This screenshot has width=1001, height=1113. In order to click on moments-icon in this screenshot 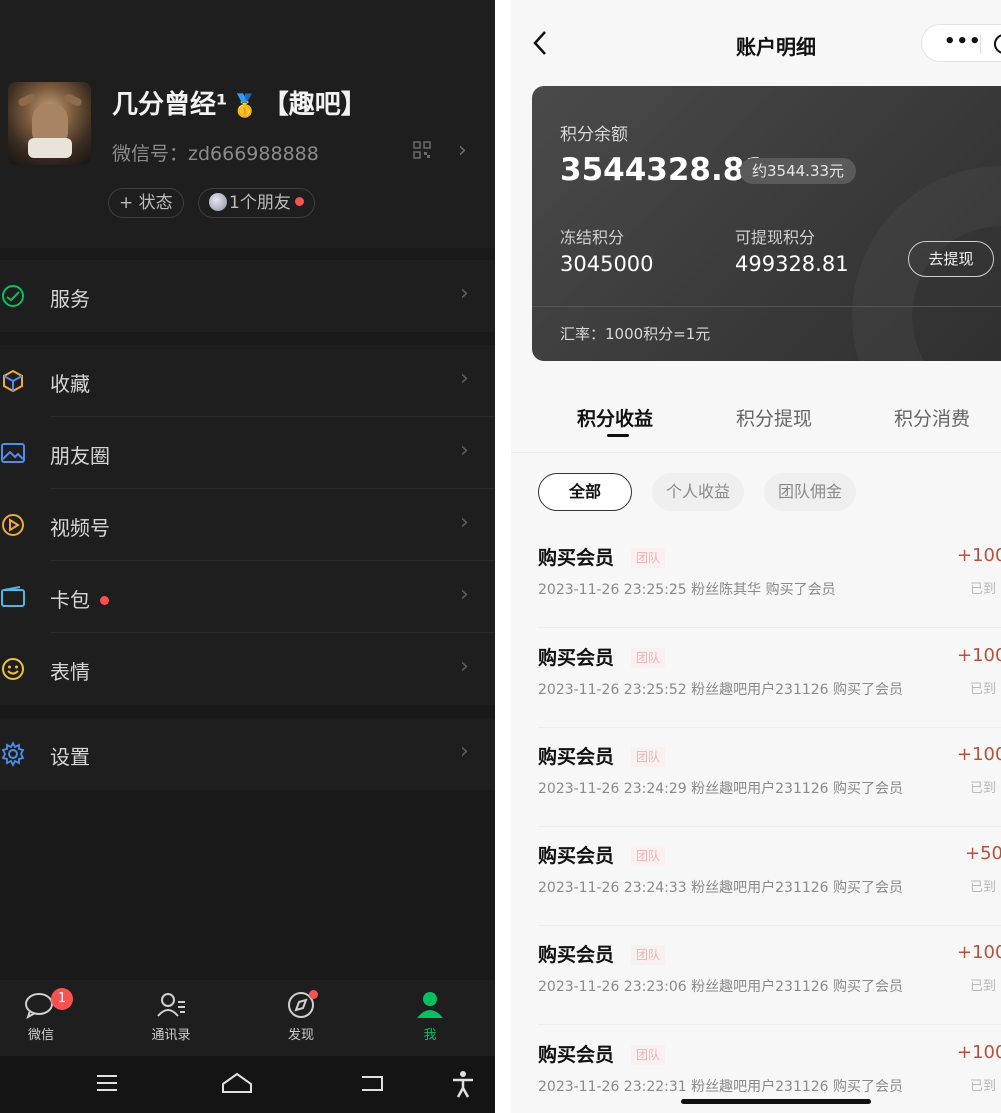, I will do `click(13, 453)`.